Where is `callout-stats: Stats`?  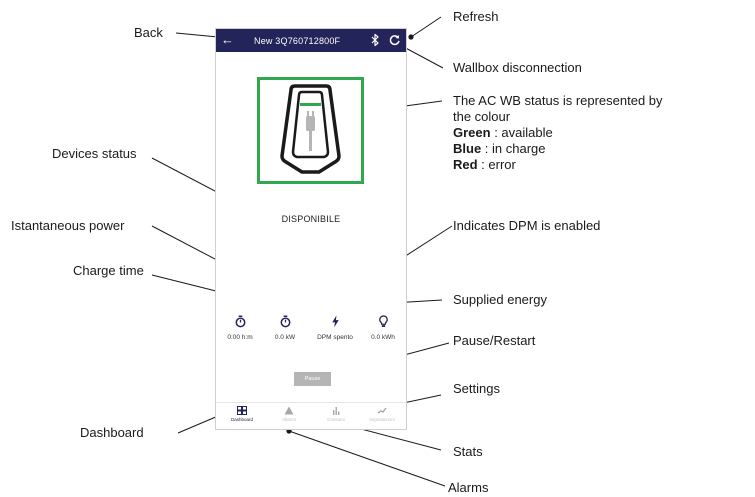 callout-stats: Stats is located at coordinates (468, 451).